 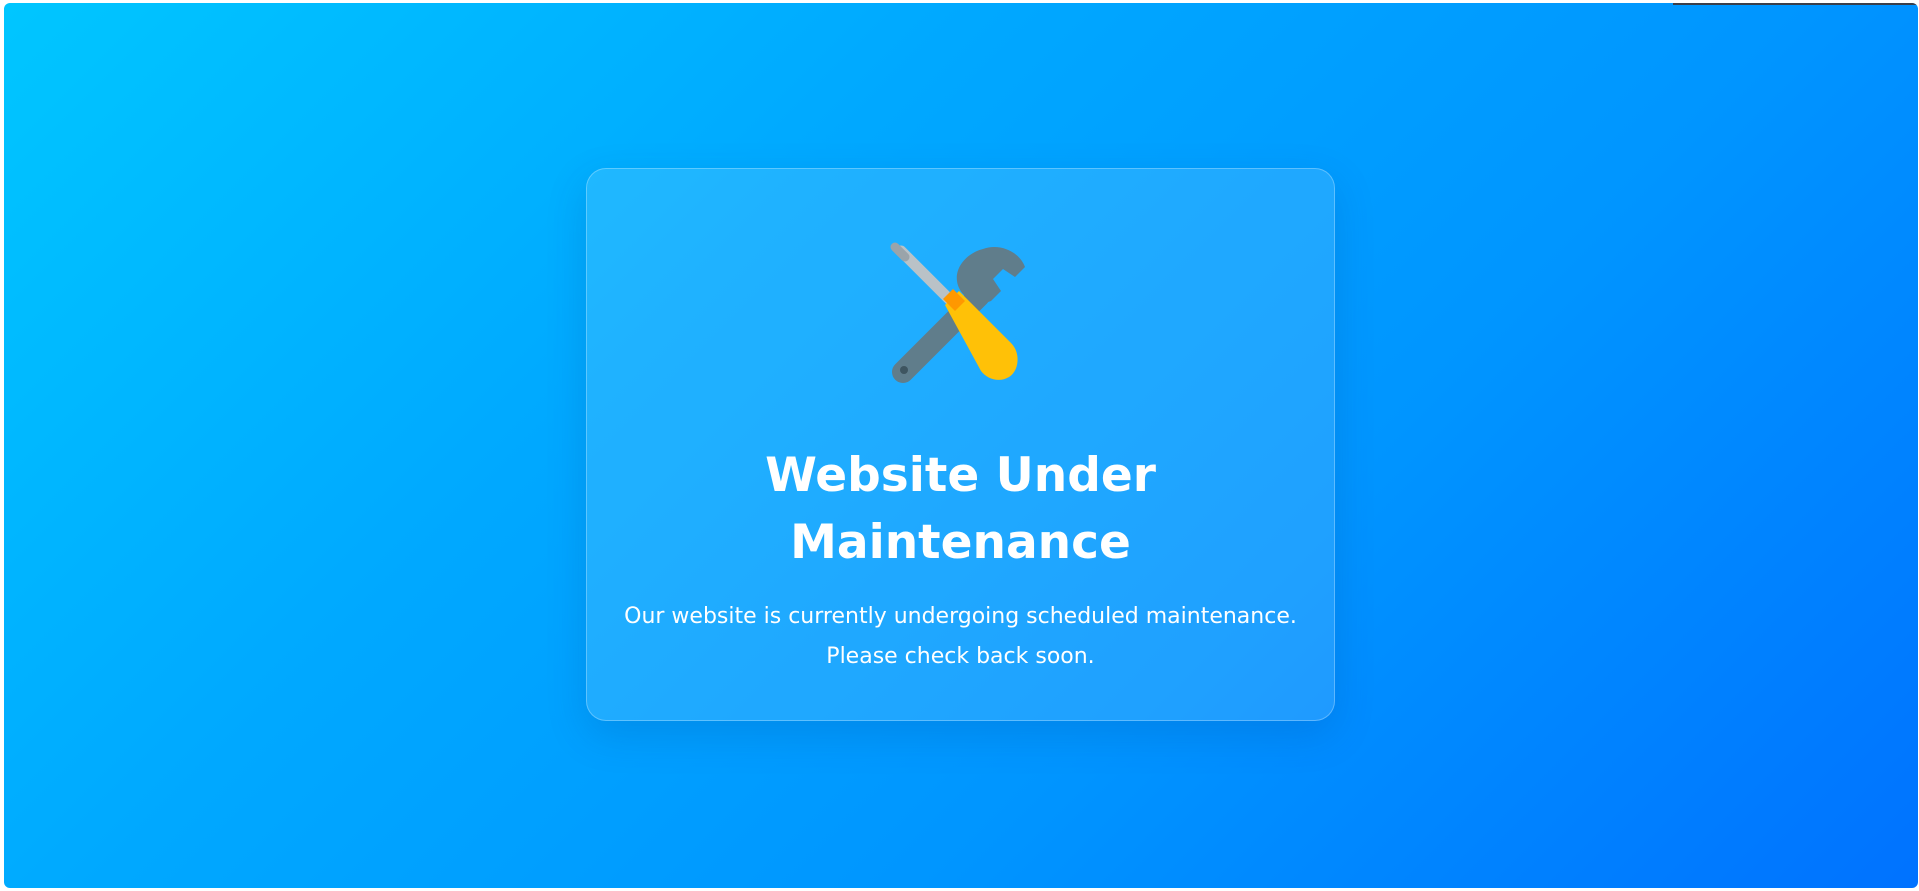 I want to click on title-line-1: Website Under, so click(x=960, y=475).